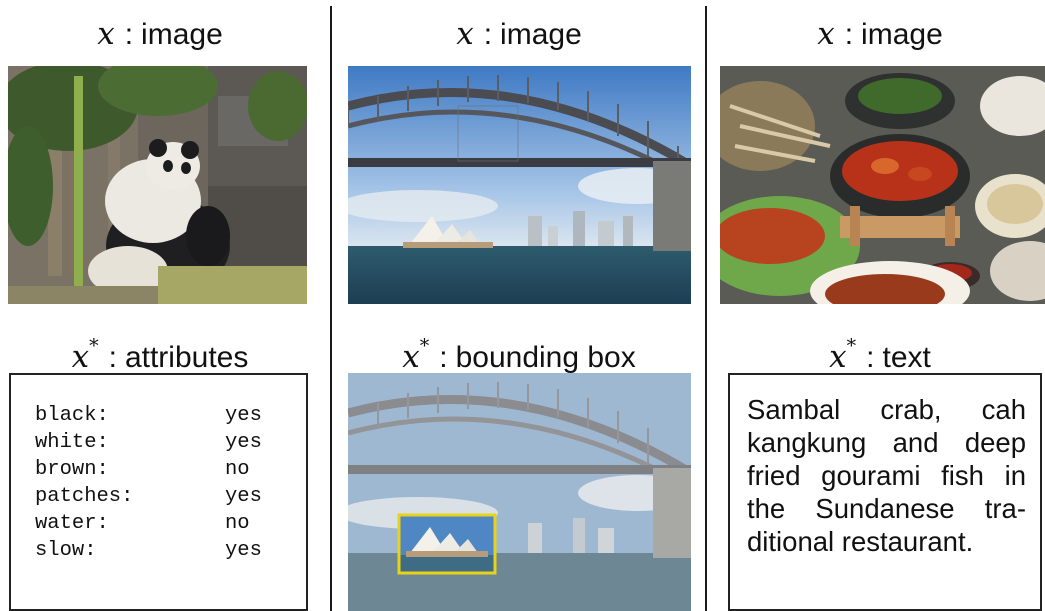 This screenshot has height=611, width=1045. What do you see at coordinates (157, 185) in the screenshot?
I see `panda-photo-icon` at bounding box center [157, 185].